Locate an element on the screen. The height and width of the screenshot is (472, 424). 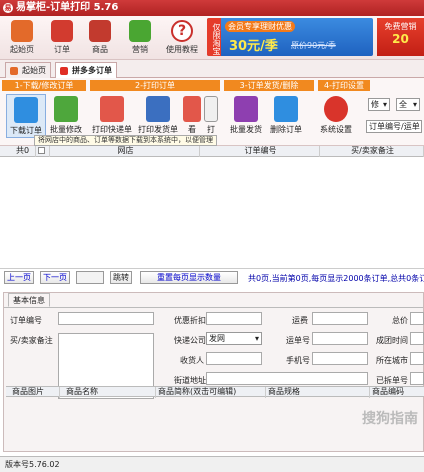
discount-field is located at coordinates (234, 318).